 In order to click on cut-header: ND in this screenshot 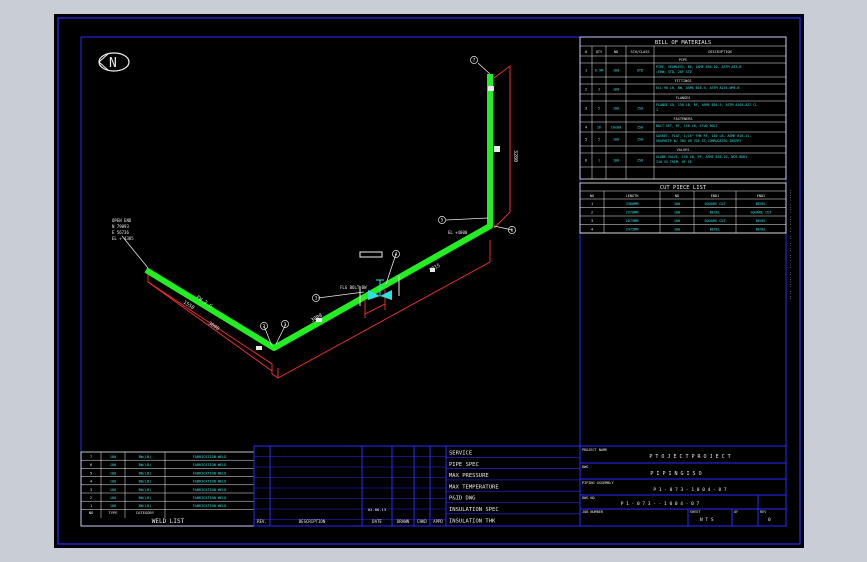, I will do `click(677, 196)`.